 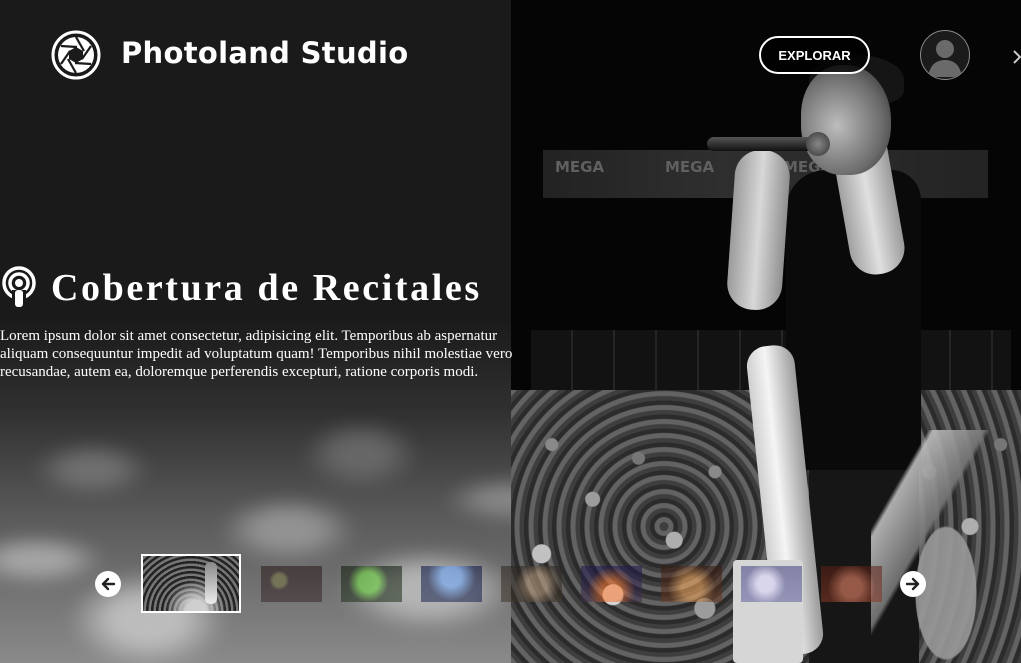 I want to click on arrow-right-icon, so click(x=913, y=584).